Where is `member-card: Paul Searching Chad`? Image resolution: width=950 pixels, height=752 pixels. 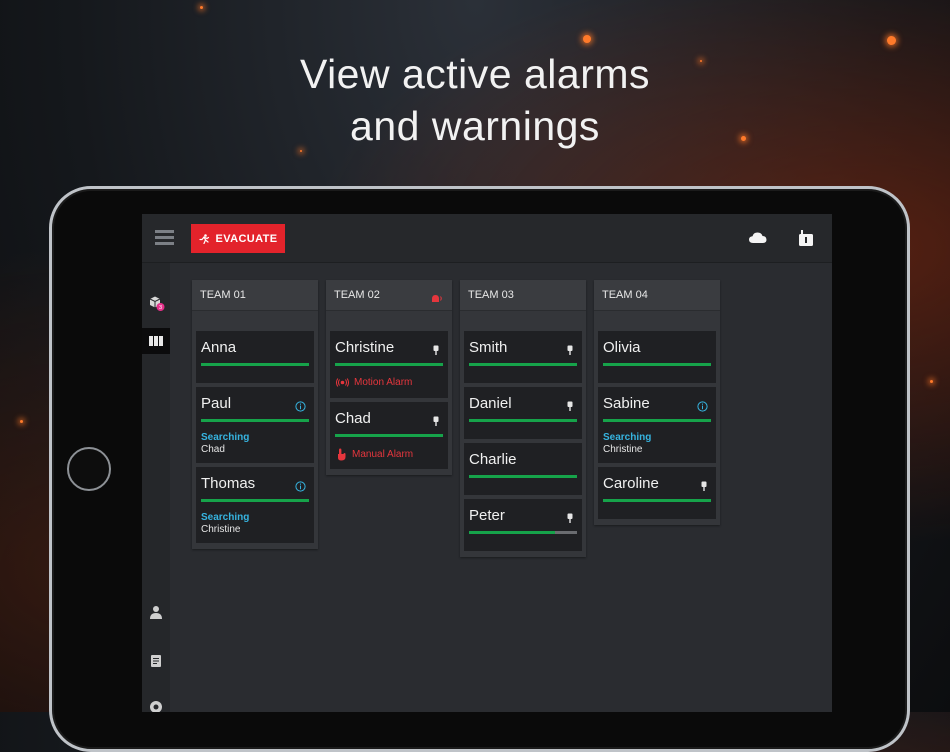
member-card: Paul Searching Chad is located at coordinates (255, 425).